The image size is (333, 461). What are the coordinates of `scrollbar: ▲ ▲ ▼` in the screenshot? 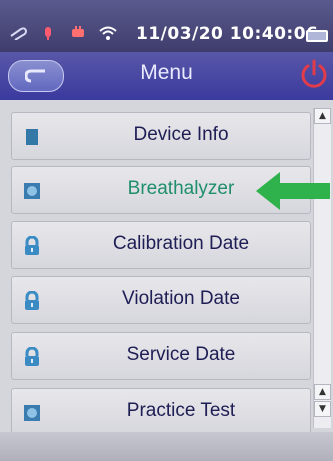 It's located at (322, 268).